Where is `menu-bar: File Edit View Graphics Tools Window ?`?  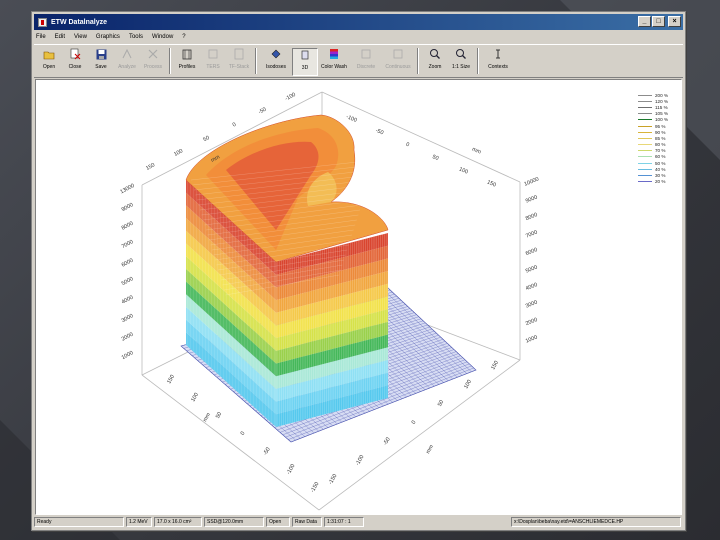
menu-bar: File Edit View Graphics Tools Window ? is located at coordinates (358, 37).